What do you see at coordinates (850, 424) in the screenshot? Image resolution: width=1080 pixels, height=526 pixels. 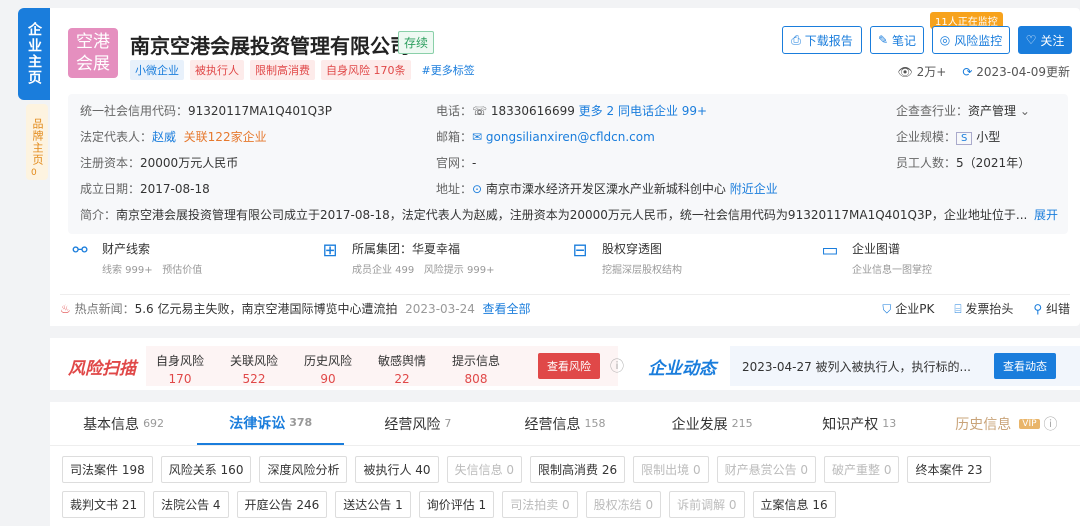 I see `tab-label: 知识产权` at bounding box center [850, 424].